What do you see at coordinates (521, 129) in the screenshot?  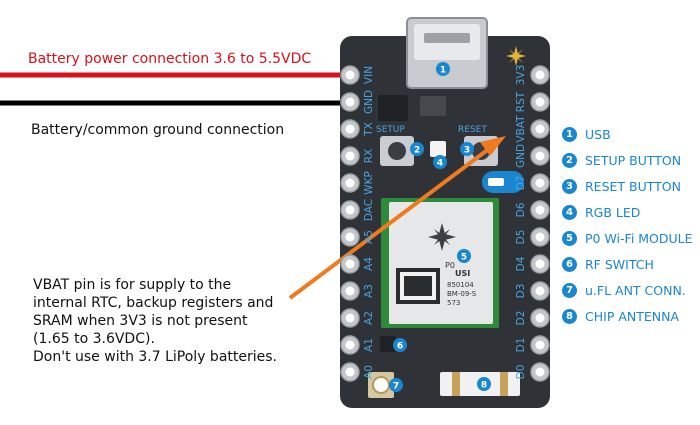 I see `pin-label: VBAT` at bounding box center [521, 129].